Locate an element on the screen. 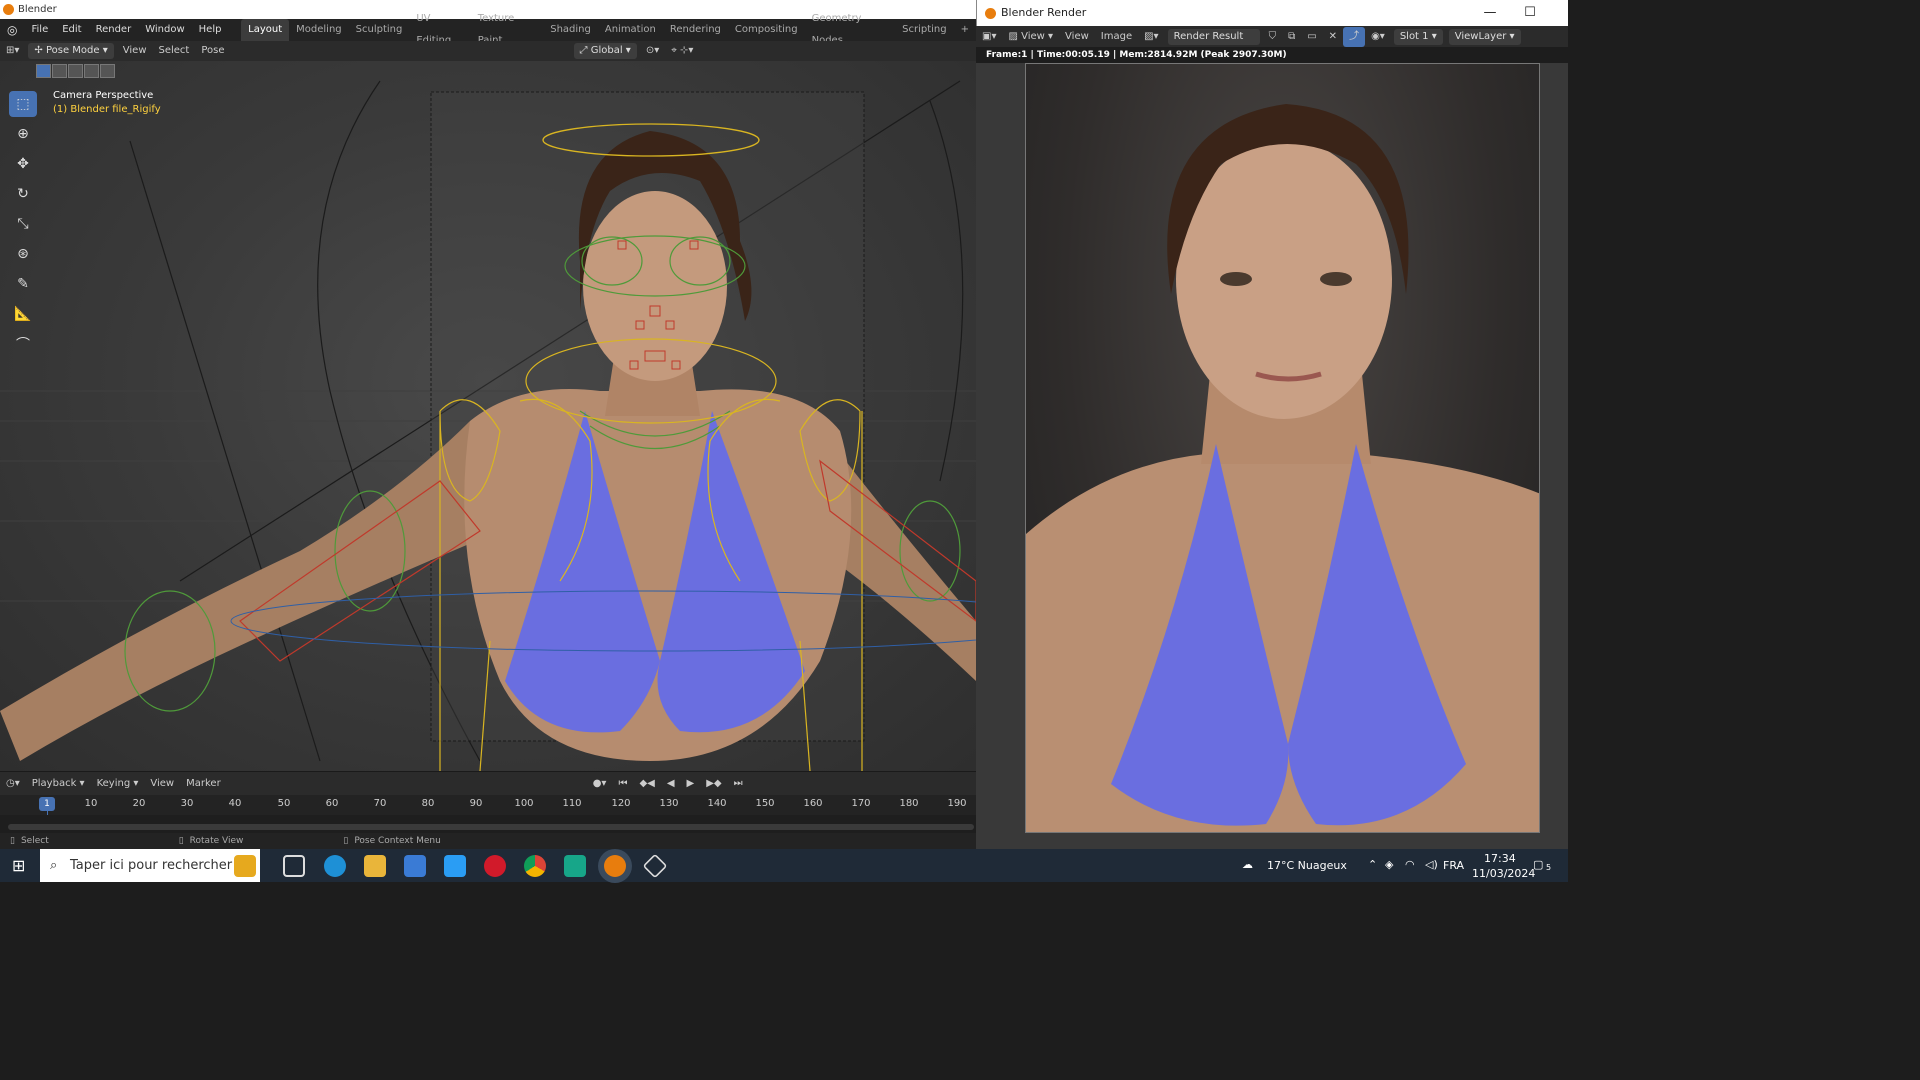  select-new-icon is located at coordinates (43, 71).